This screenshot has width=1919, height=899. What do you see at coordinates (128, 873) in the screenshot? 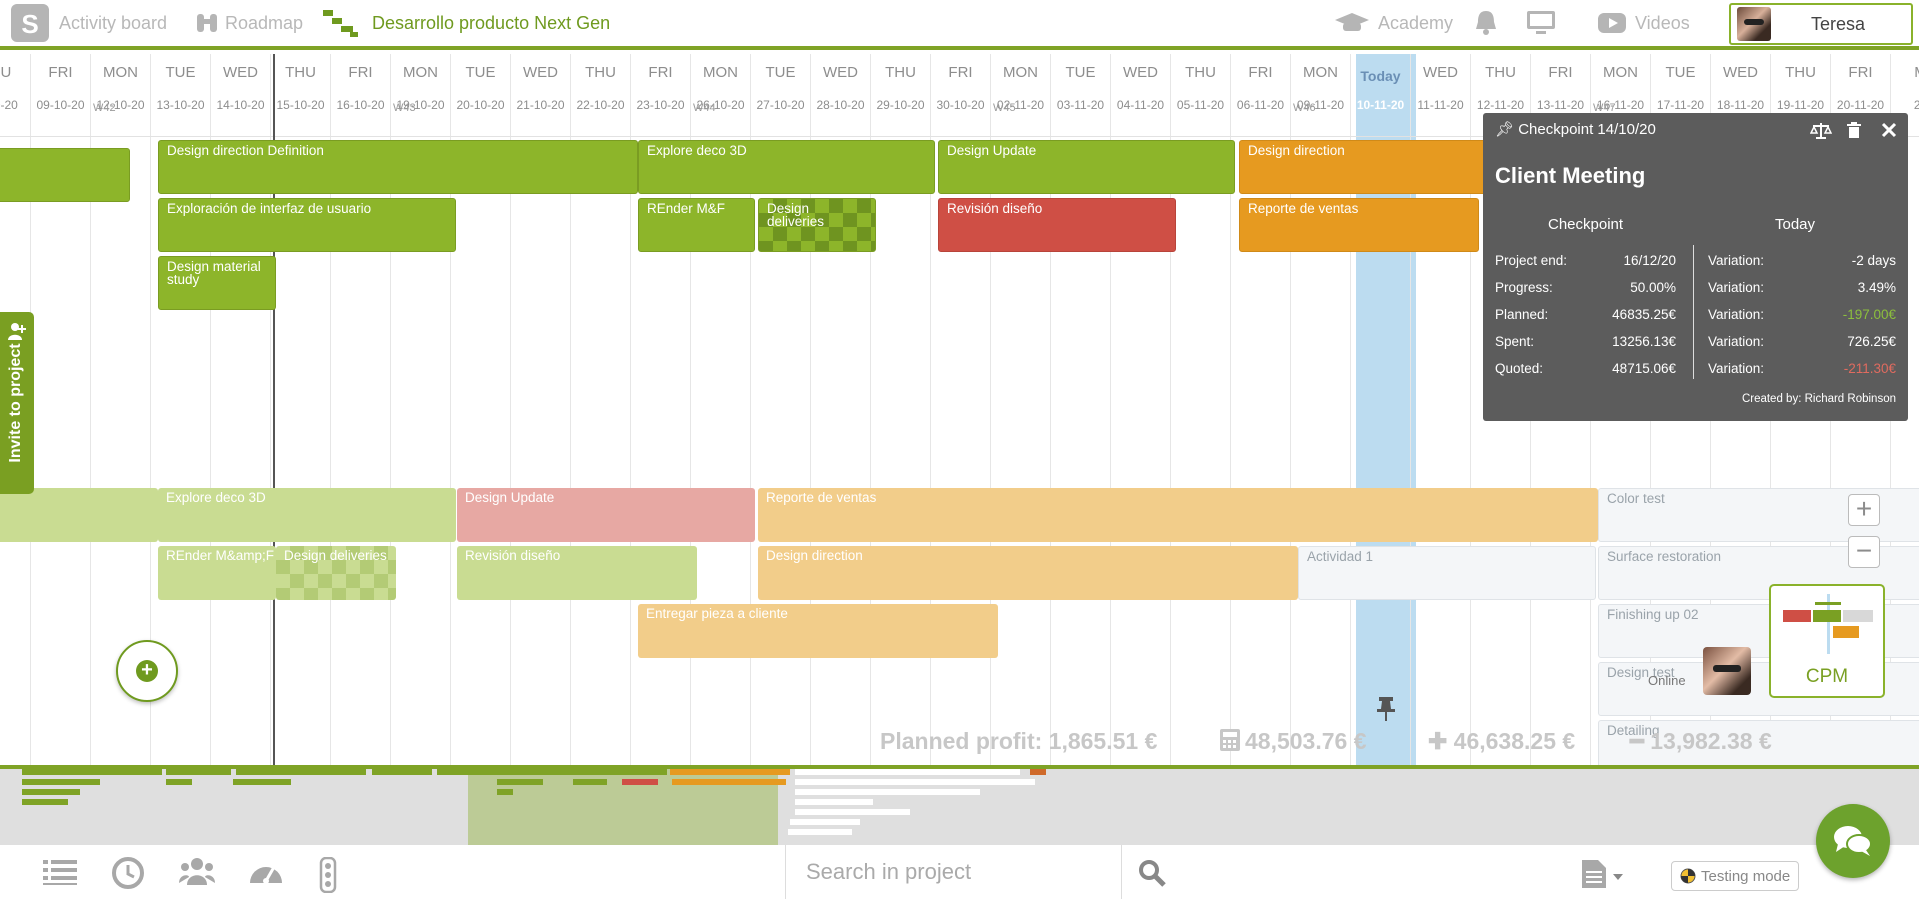
I see `clock-icon` at bounding box center [128, 873].